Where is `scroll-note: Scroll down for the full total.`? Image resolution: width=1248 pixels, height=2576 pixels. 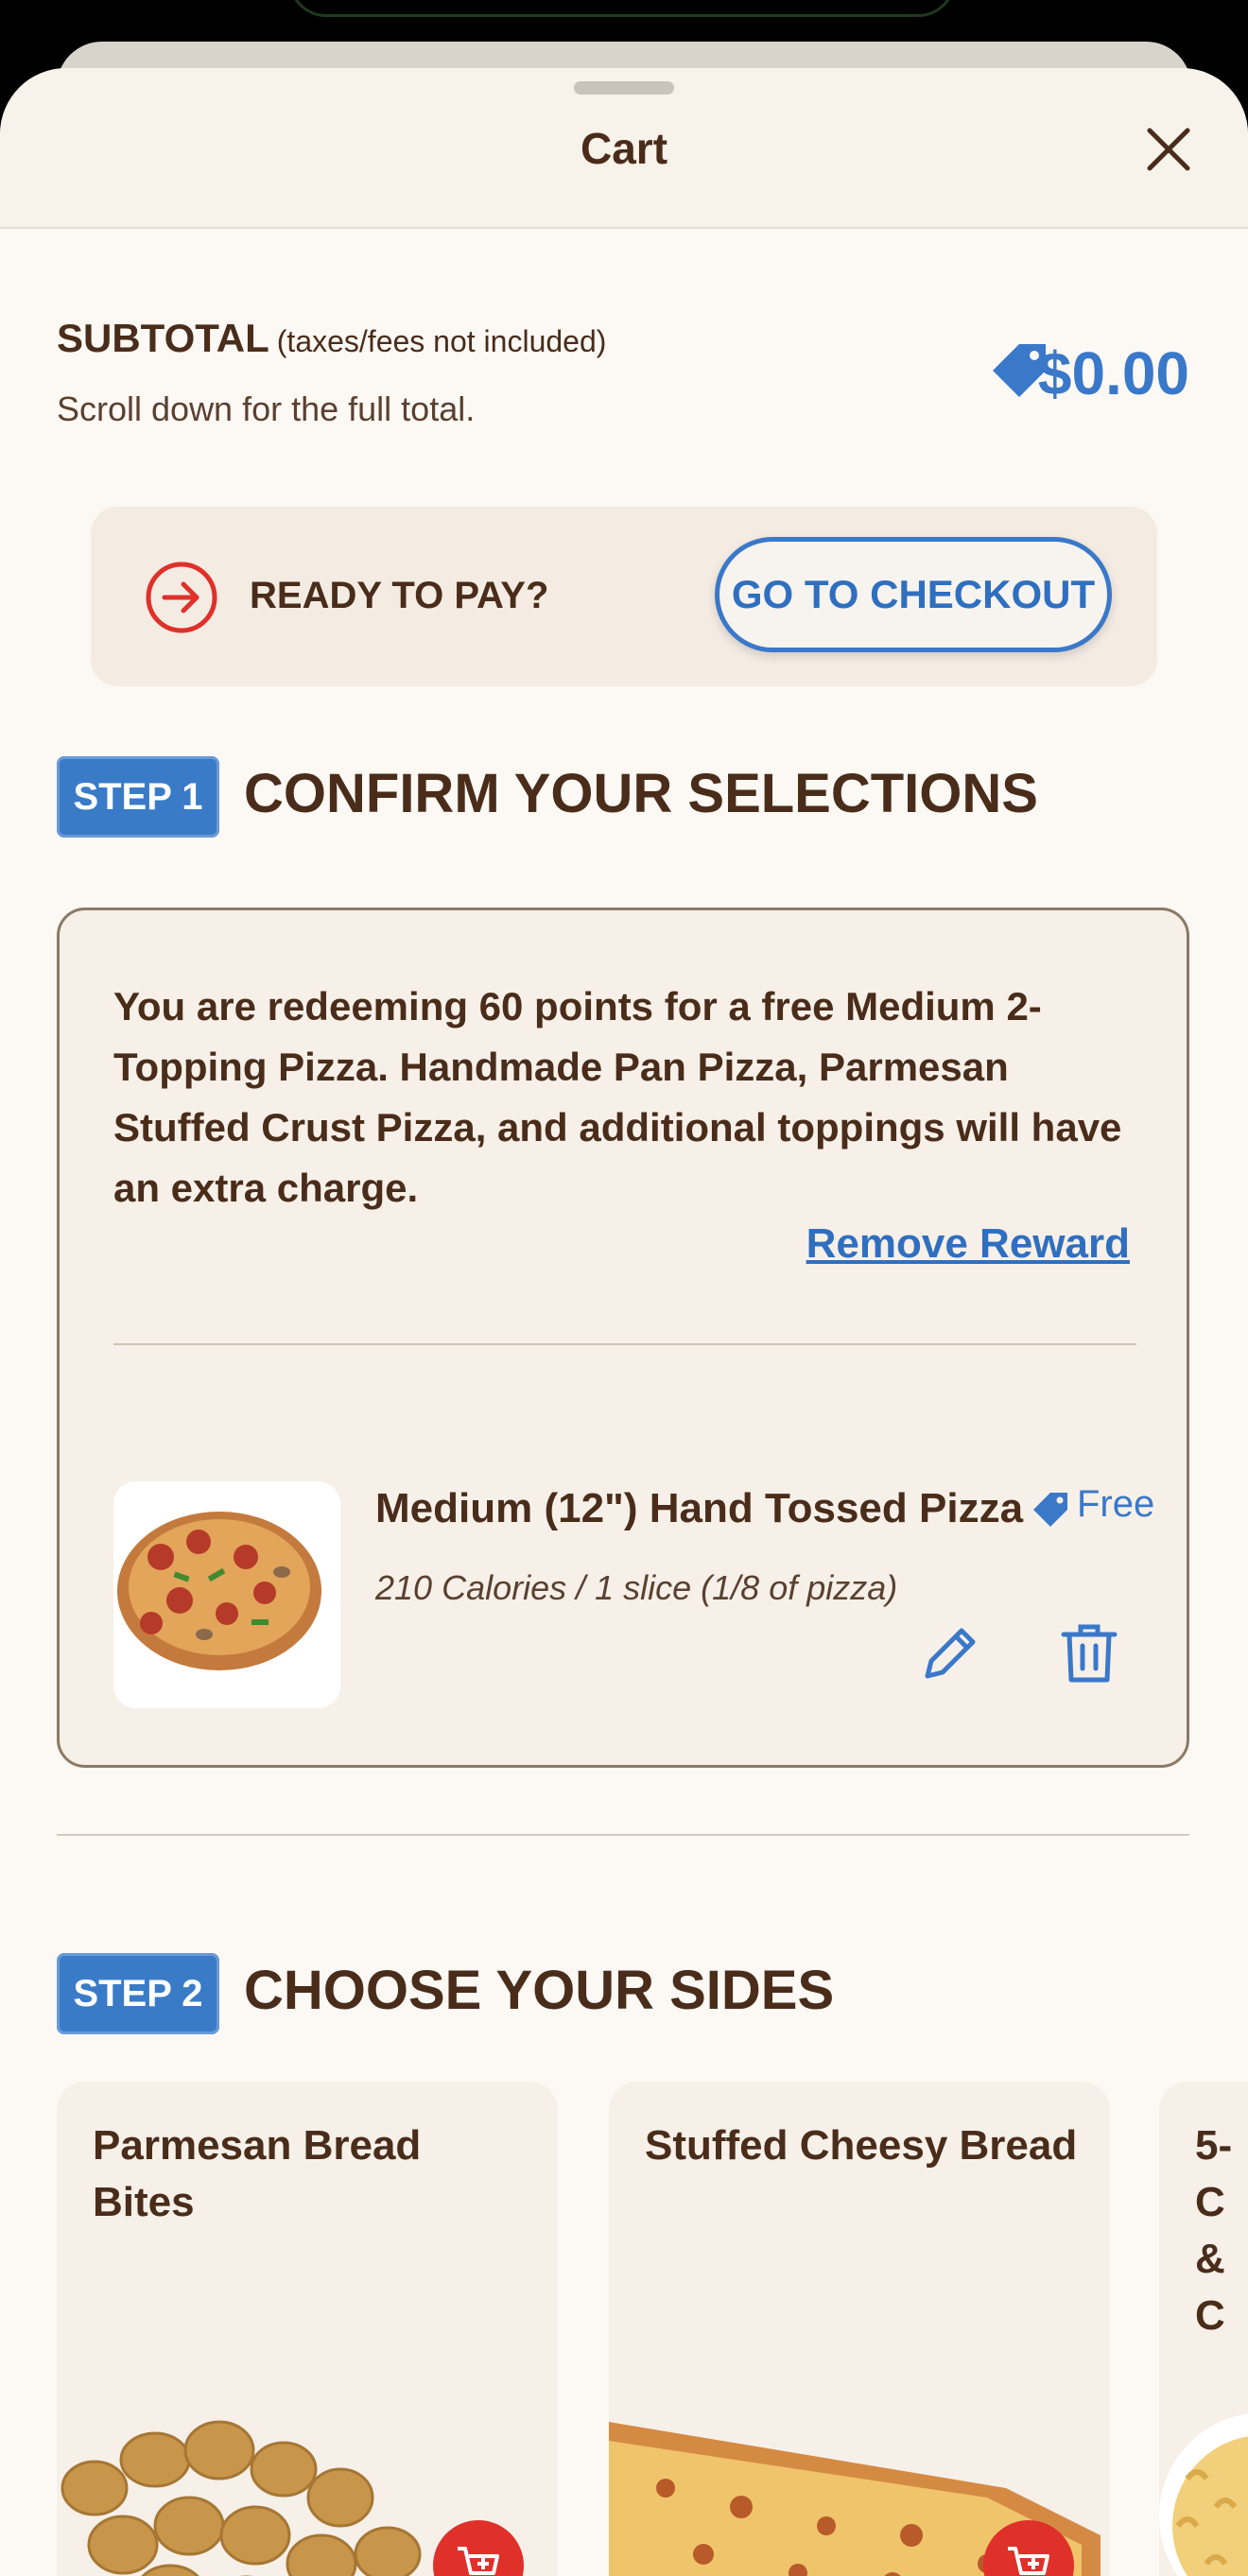
scroll-note: Scroll down for the full total. is located at coordinates (266, 408).